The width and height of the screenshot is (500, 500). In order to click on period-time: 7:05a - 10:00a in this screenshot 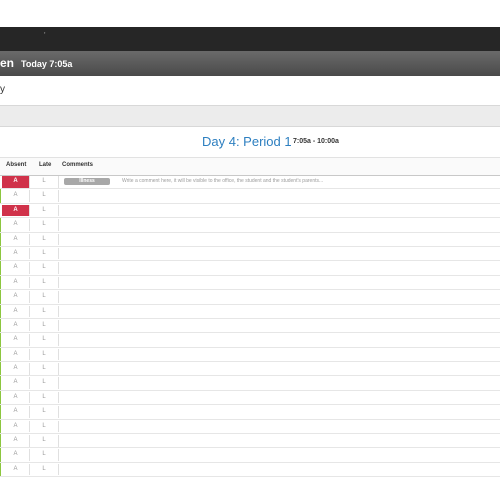, I will do `click(316, 141)`.